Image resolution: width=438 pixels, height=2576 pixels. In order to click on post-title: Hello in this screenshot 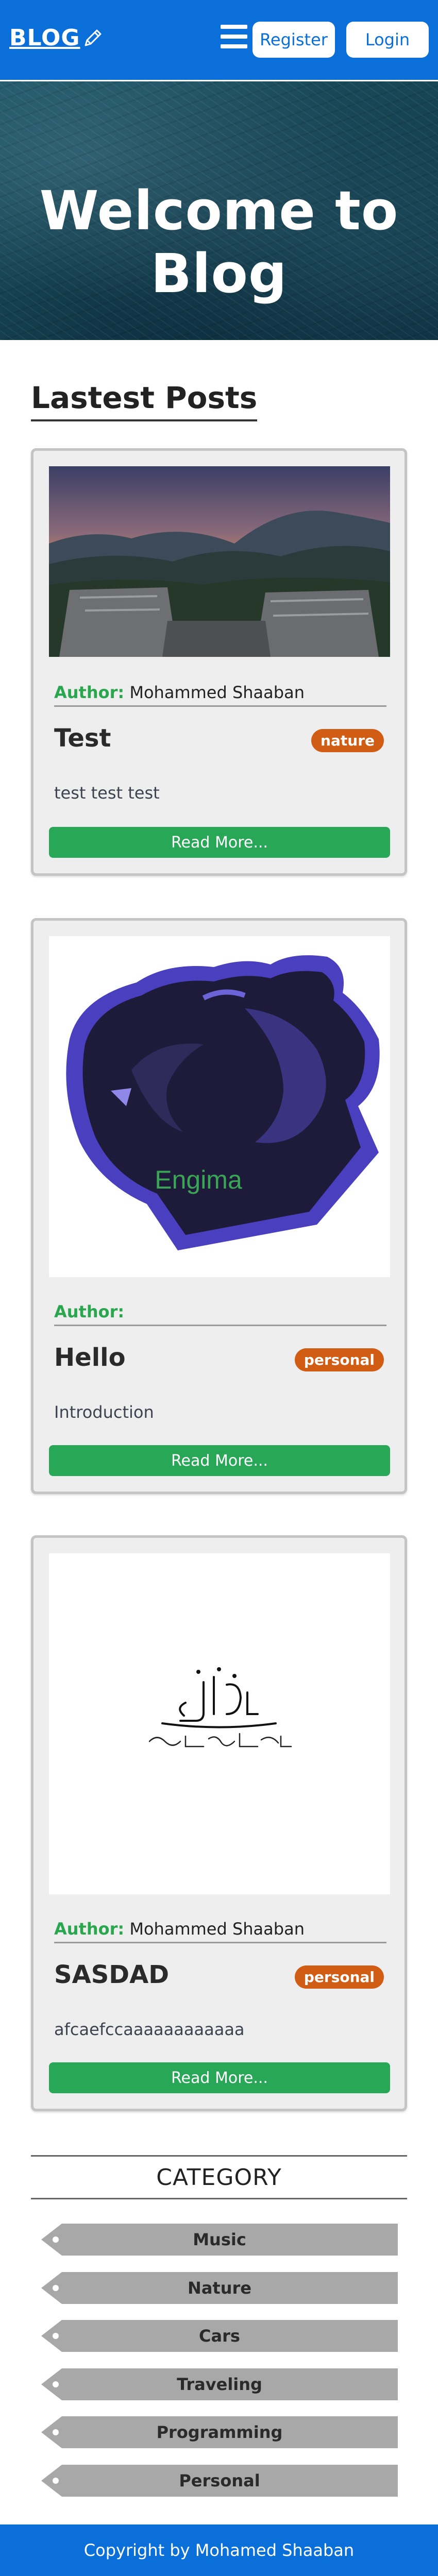, I will do `click(90, 1357)`.